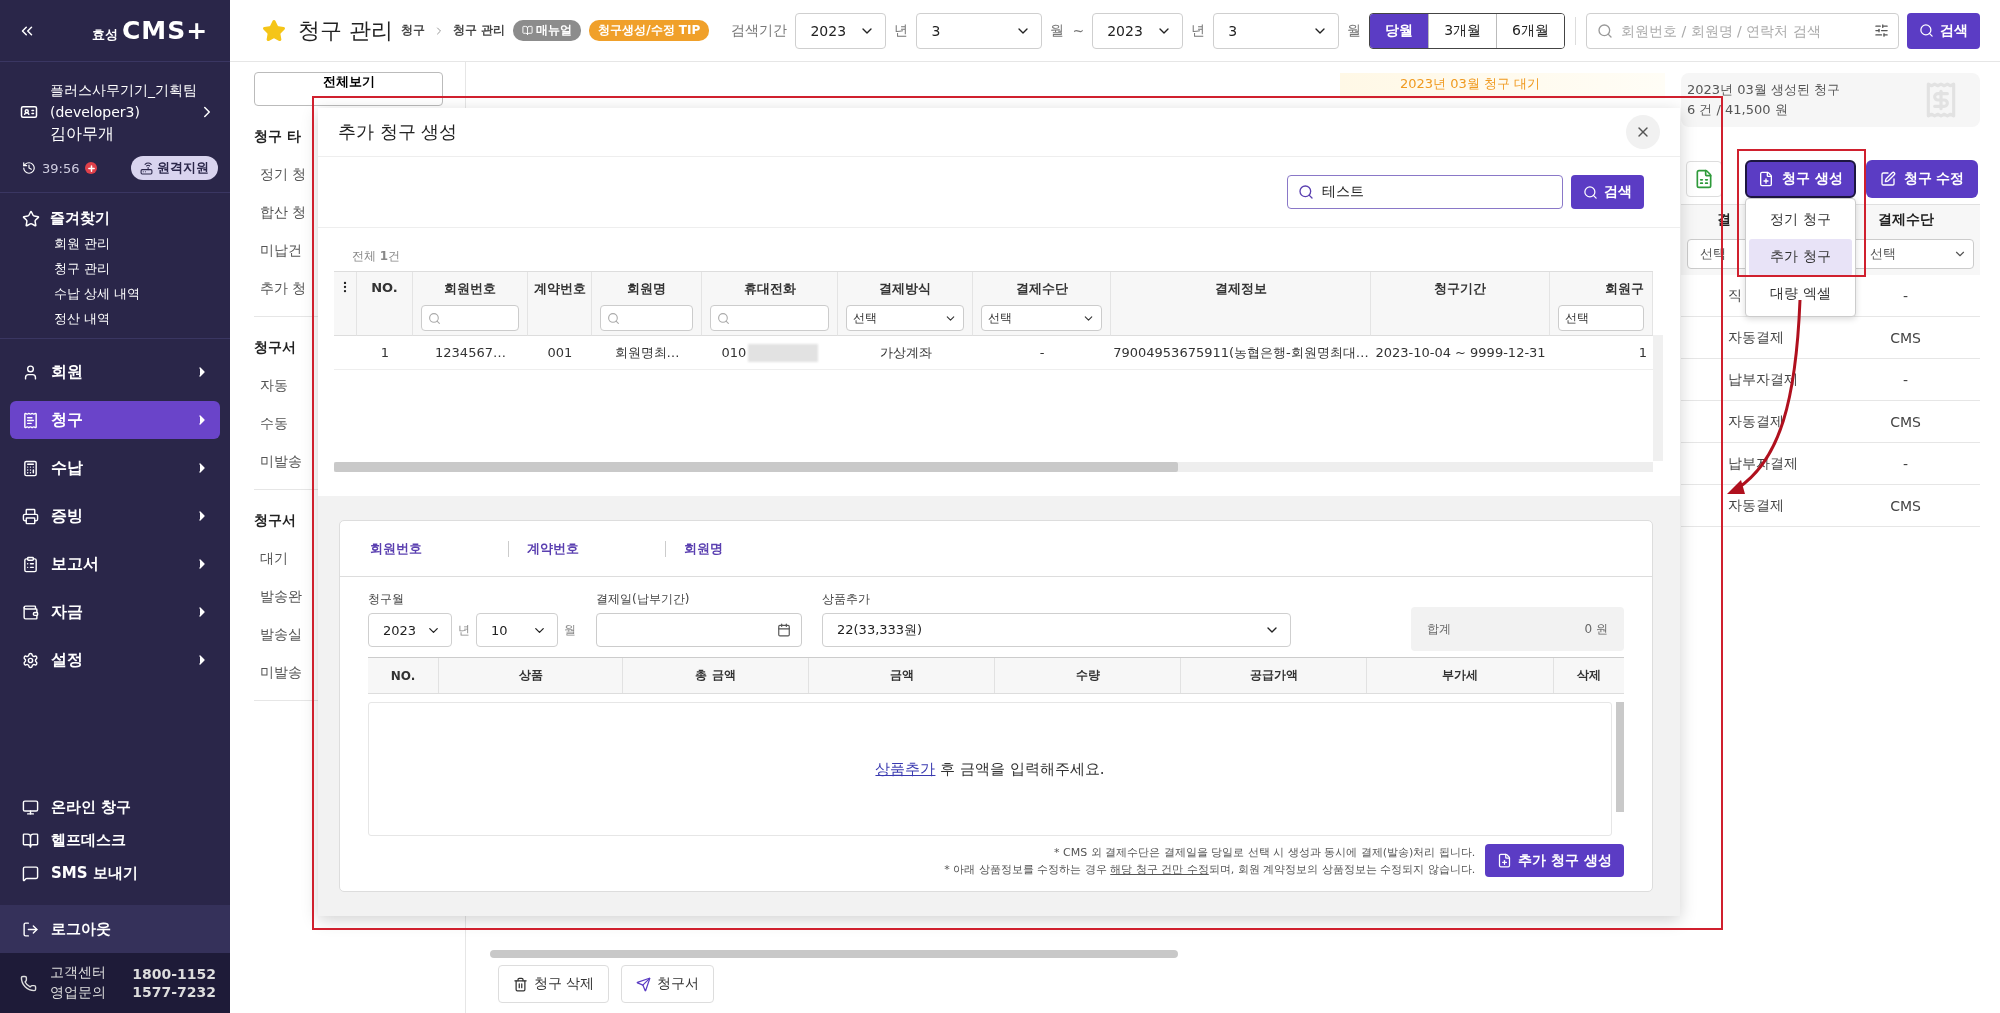 The height and width of the screenshot is (1013, 2000). I want to click on nav-item: 설정, so click(115, 660).